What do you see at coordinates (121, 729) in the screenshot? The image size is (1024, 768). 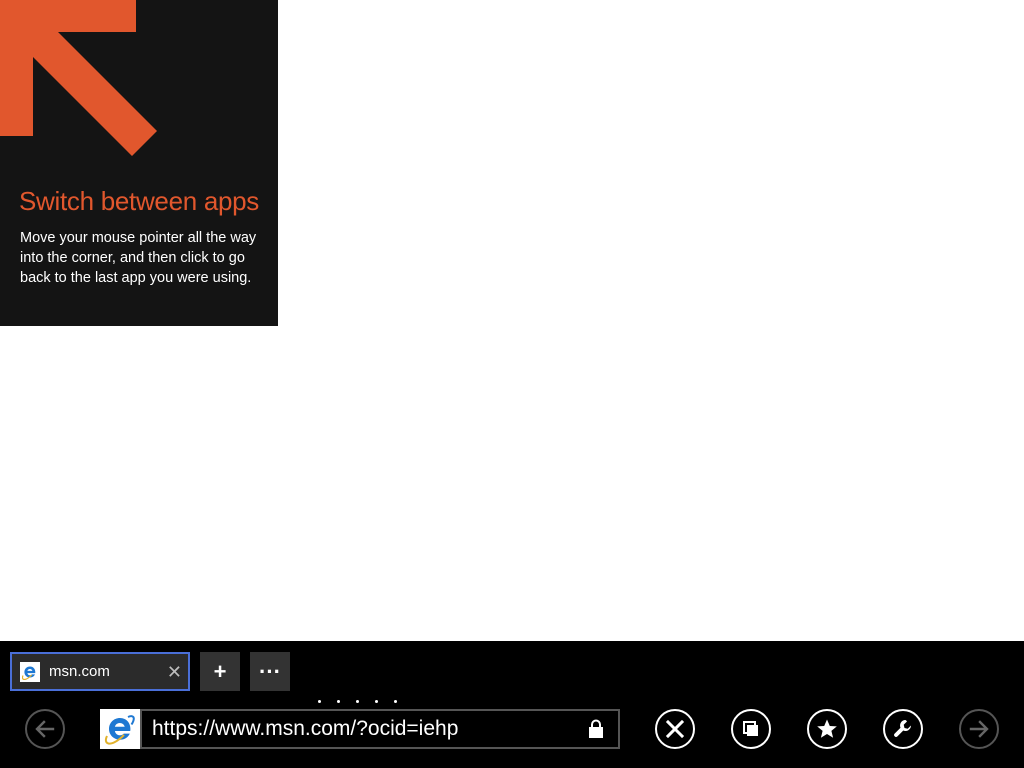 I see `ie-logo-icon` at bounding box center [121, 729].